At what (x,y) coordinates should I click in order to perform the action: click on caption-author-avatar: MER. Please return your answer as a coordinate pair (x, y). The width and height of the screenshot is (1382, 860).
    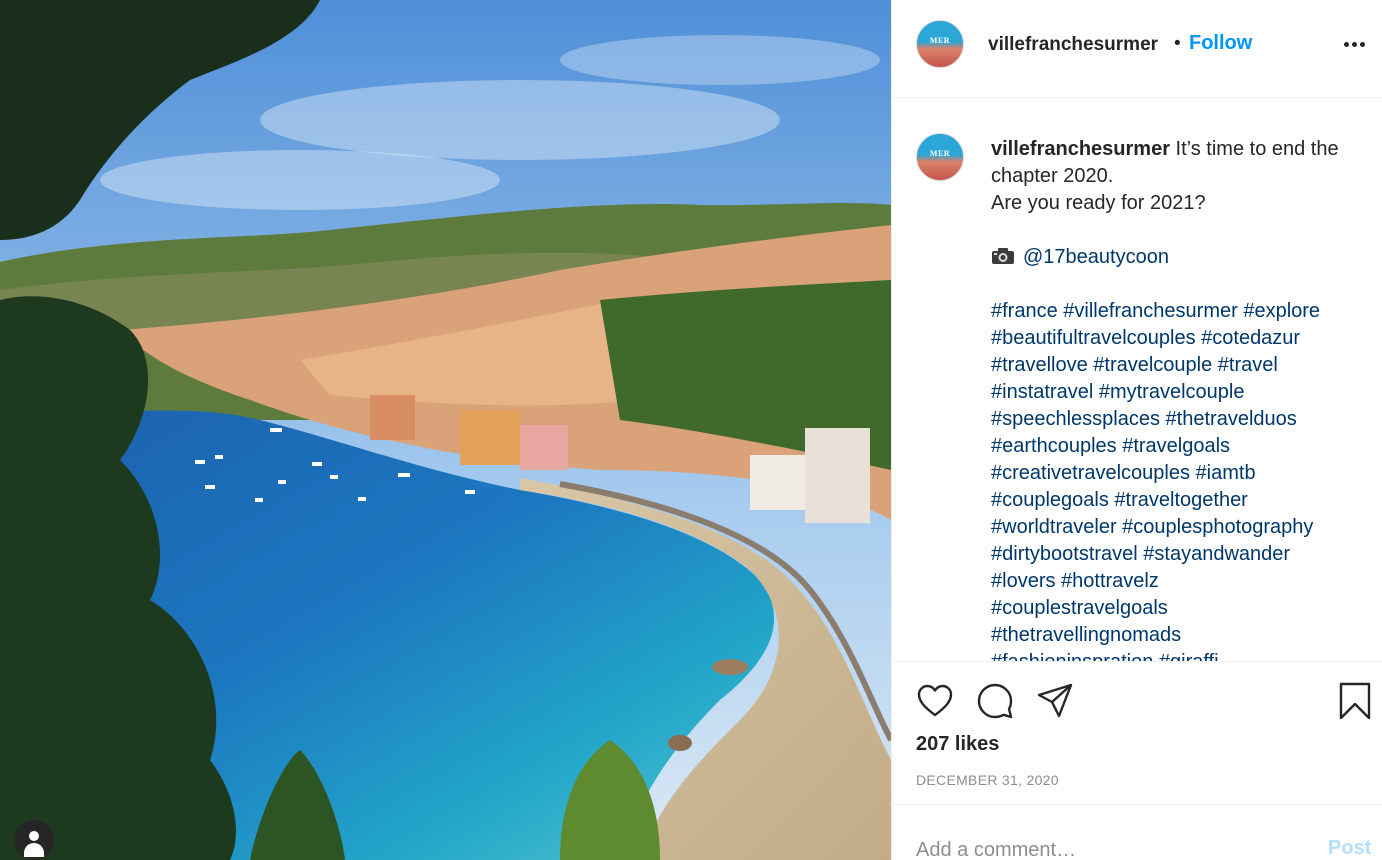
    Looking at the image, I should click on (940, 157).